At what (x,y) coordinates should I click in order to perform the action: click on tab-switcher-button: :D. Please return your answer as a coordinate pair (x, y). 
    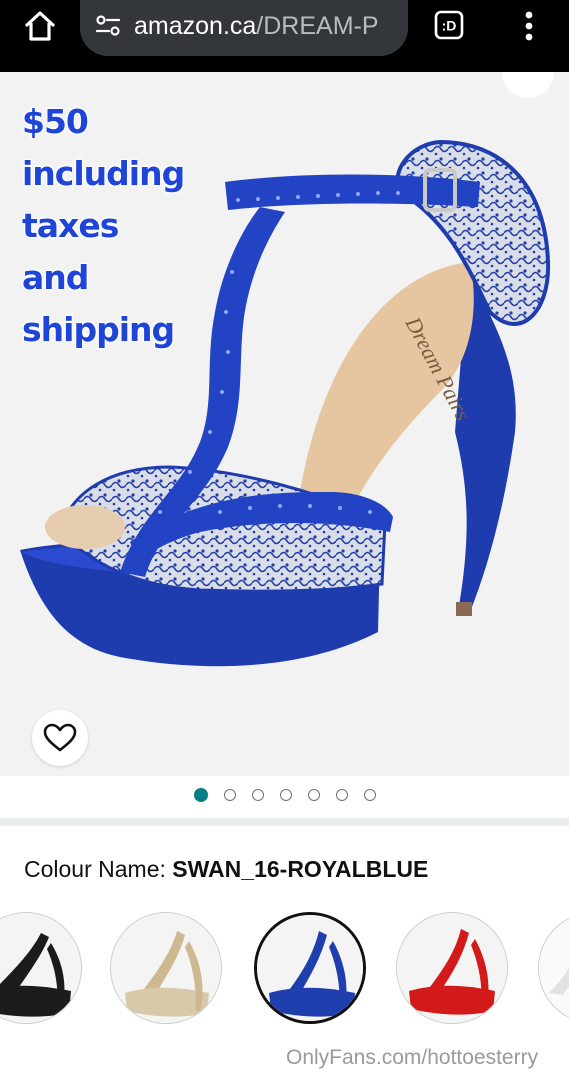
    Looking at the image, I should click on (449, 25).